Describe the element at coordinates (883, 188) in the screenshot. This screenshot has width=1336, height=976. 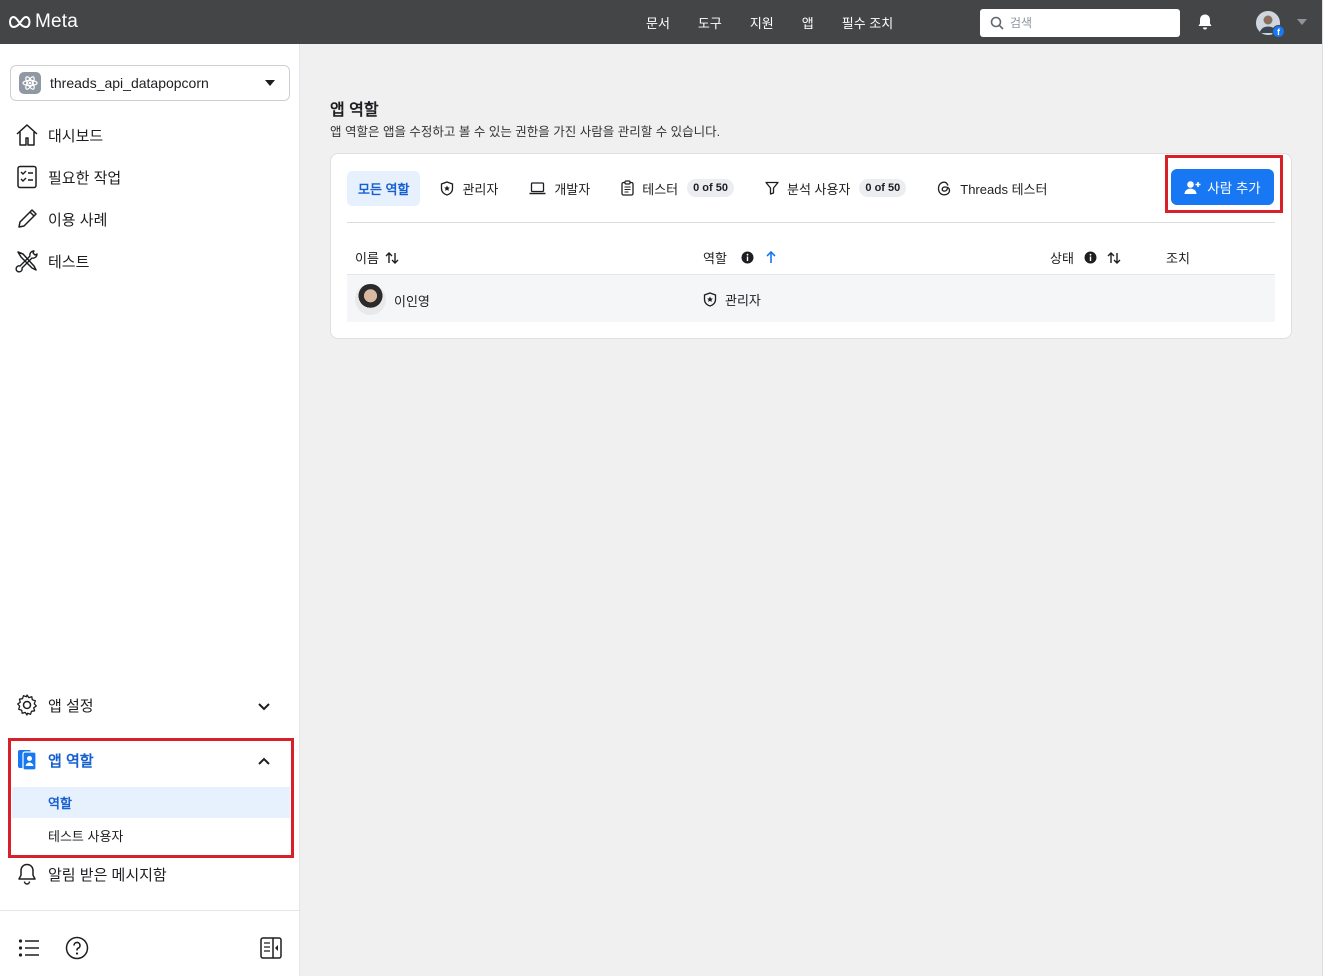
I see `analytics-count-badge: 0 of 50` at that location.